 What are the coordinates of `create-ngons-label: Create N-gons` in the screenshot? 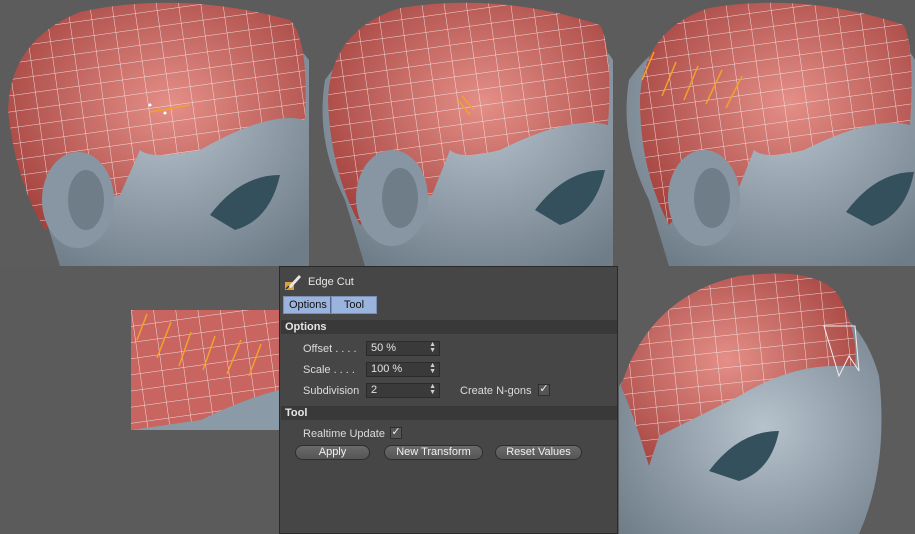 It's located at (496, 391).